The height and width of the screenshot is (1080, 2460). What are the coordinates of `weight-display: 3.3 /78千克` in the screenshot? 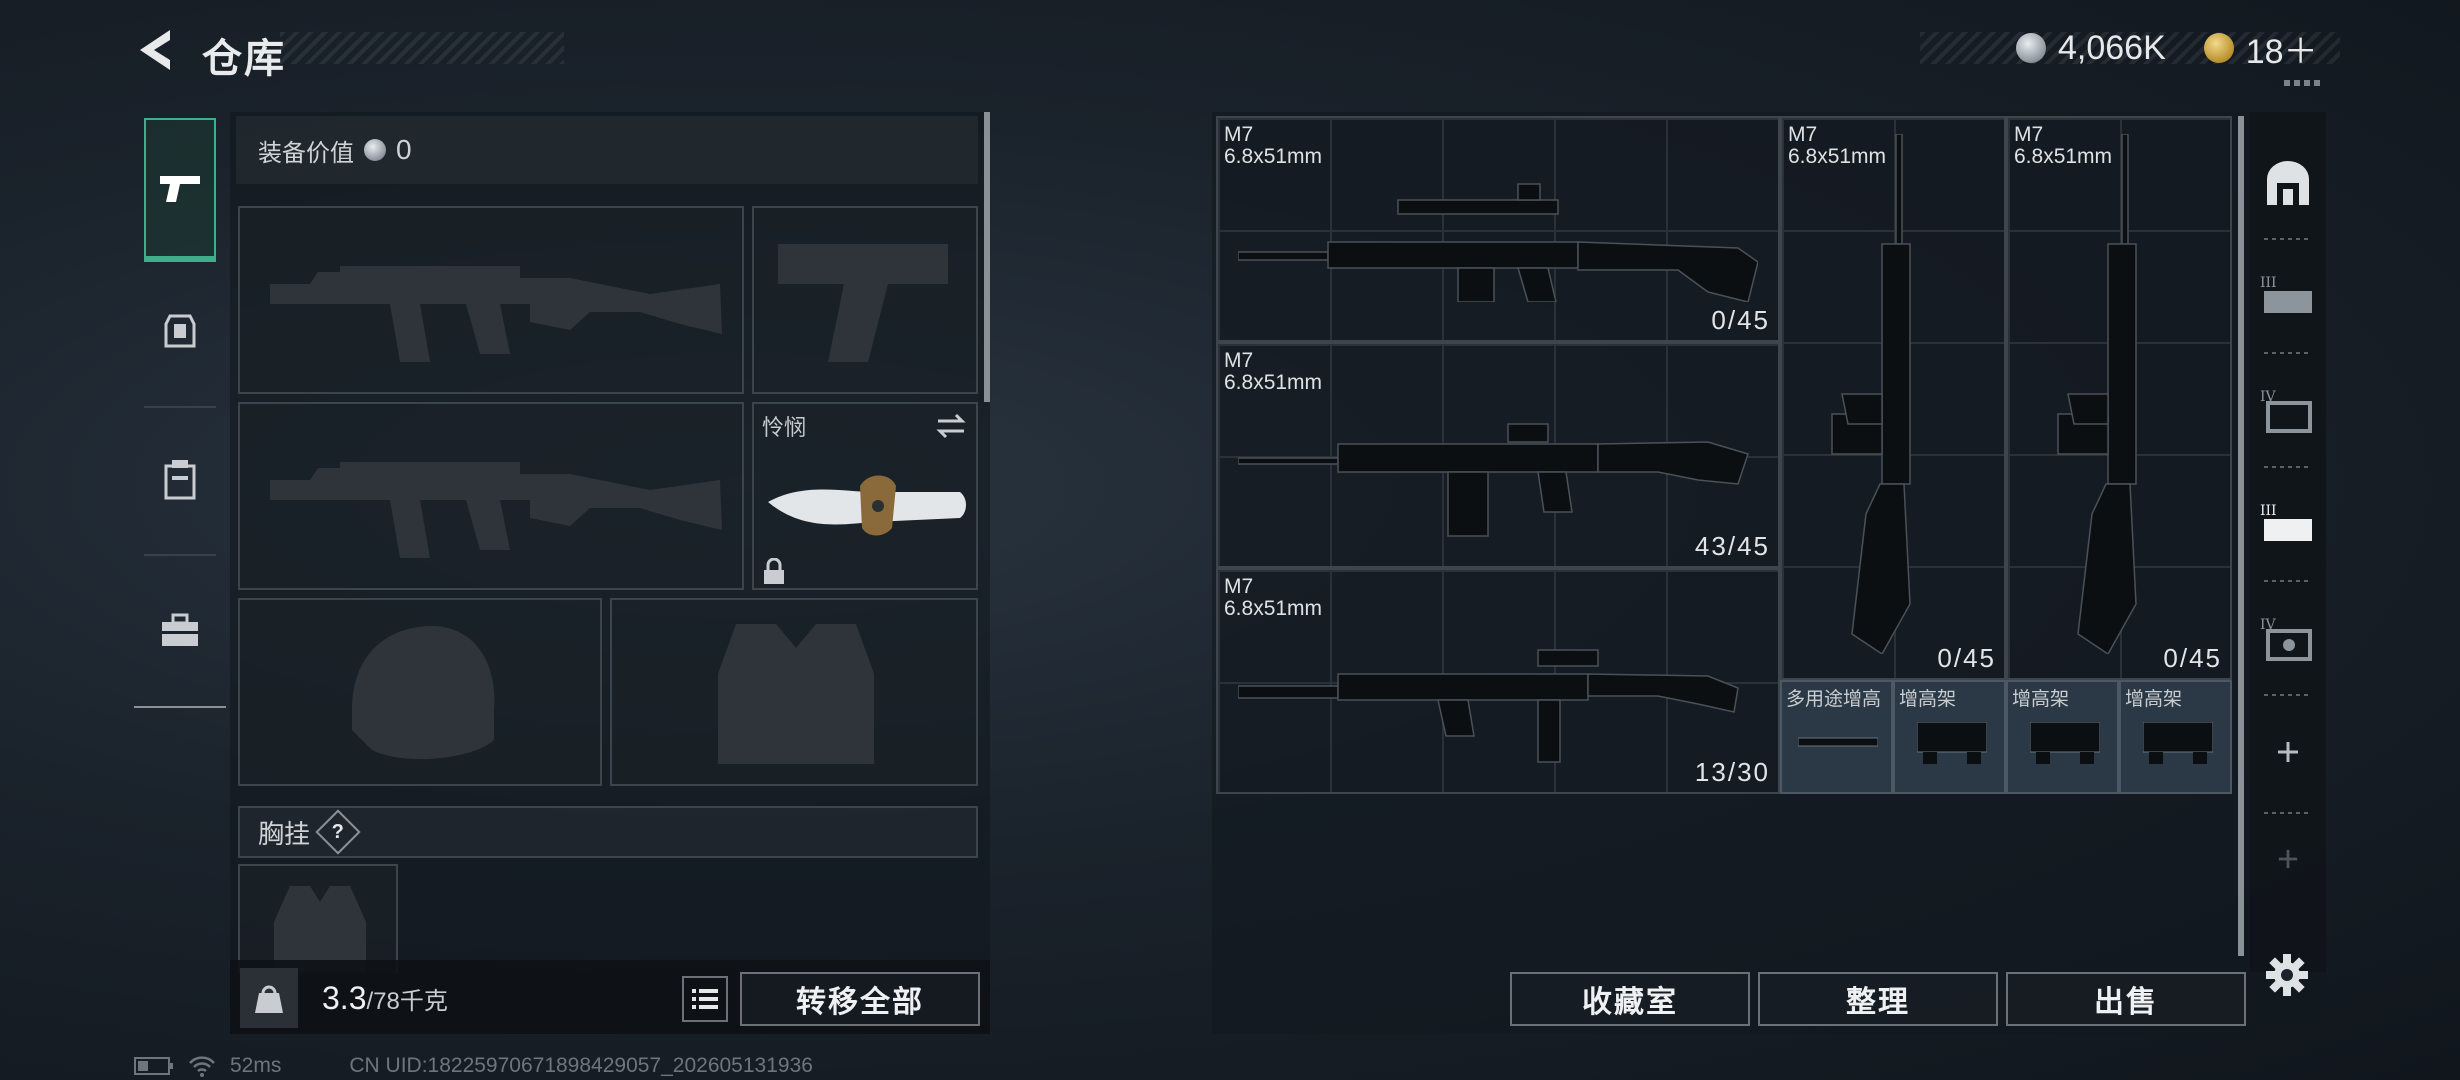 It's located at (385, 998).